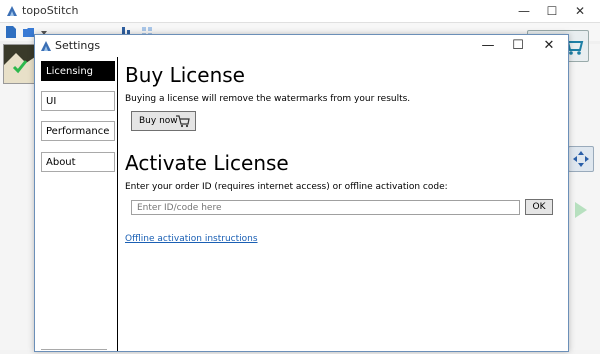  I want to click on buy-now-button: Buy now, so click(163, 121).